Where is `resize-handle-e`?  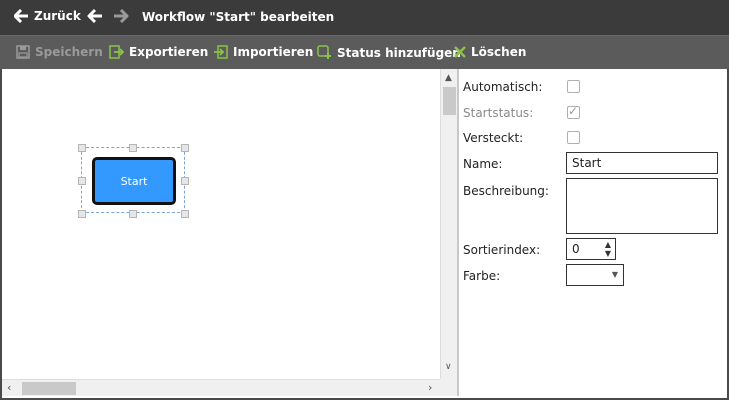
resize-handle-e is located at coordinates (185, 181).